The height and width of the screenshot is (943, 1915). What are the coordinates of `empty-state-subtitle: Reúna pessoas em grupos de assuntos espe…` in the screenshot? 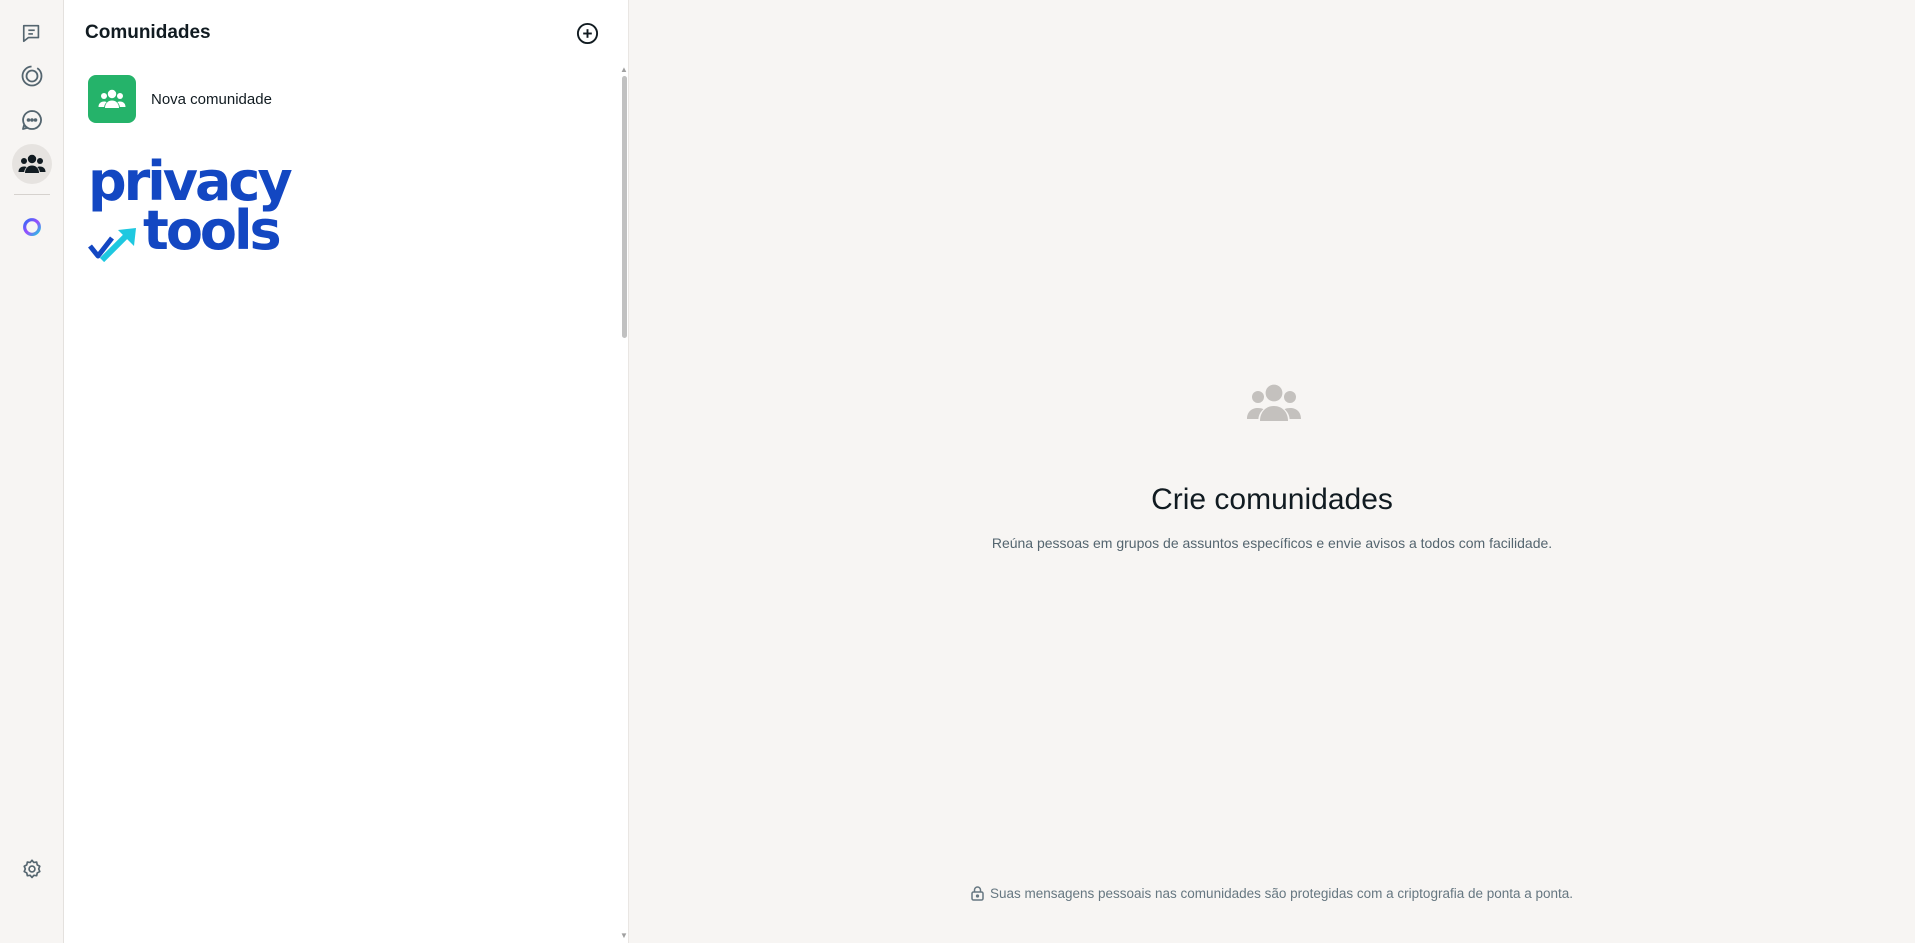 It's located at (1272, 543).